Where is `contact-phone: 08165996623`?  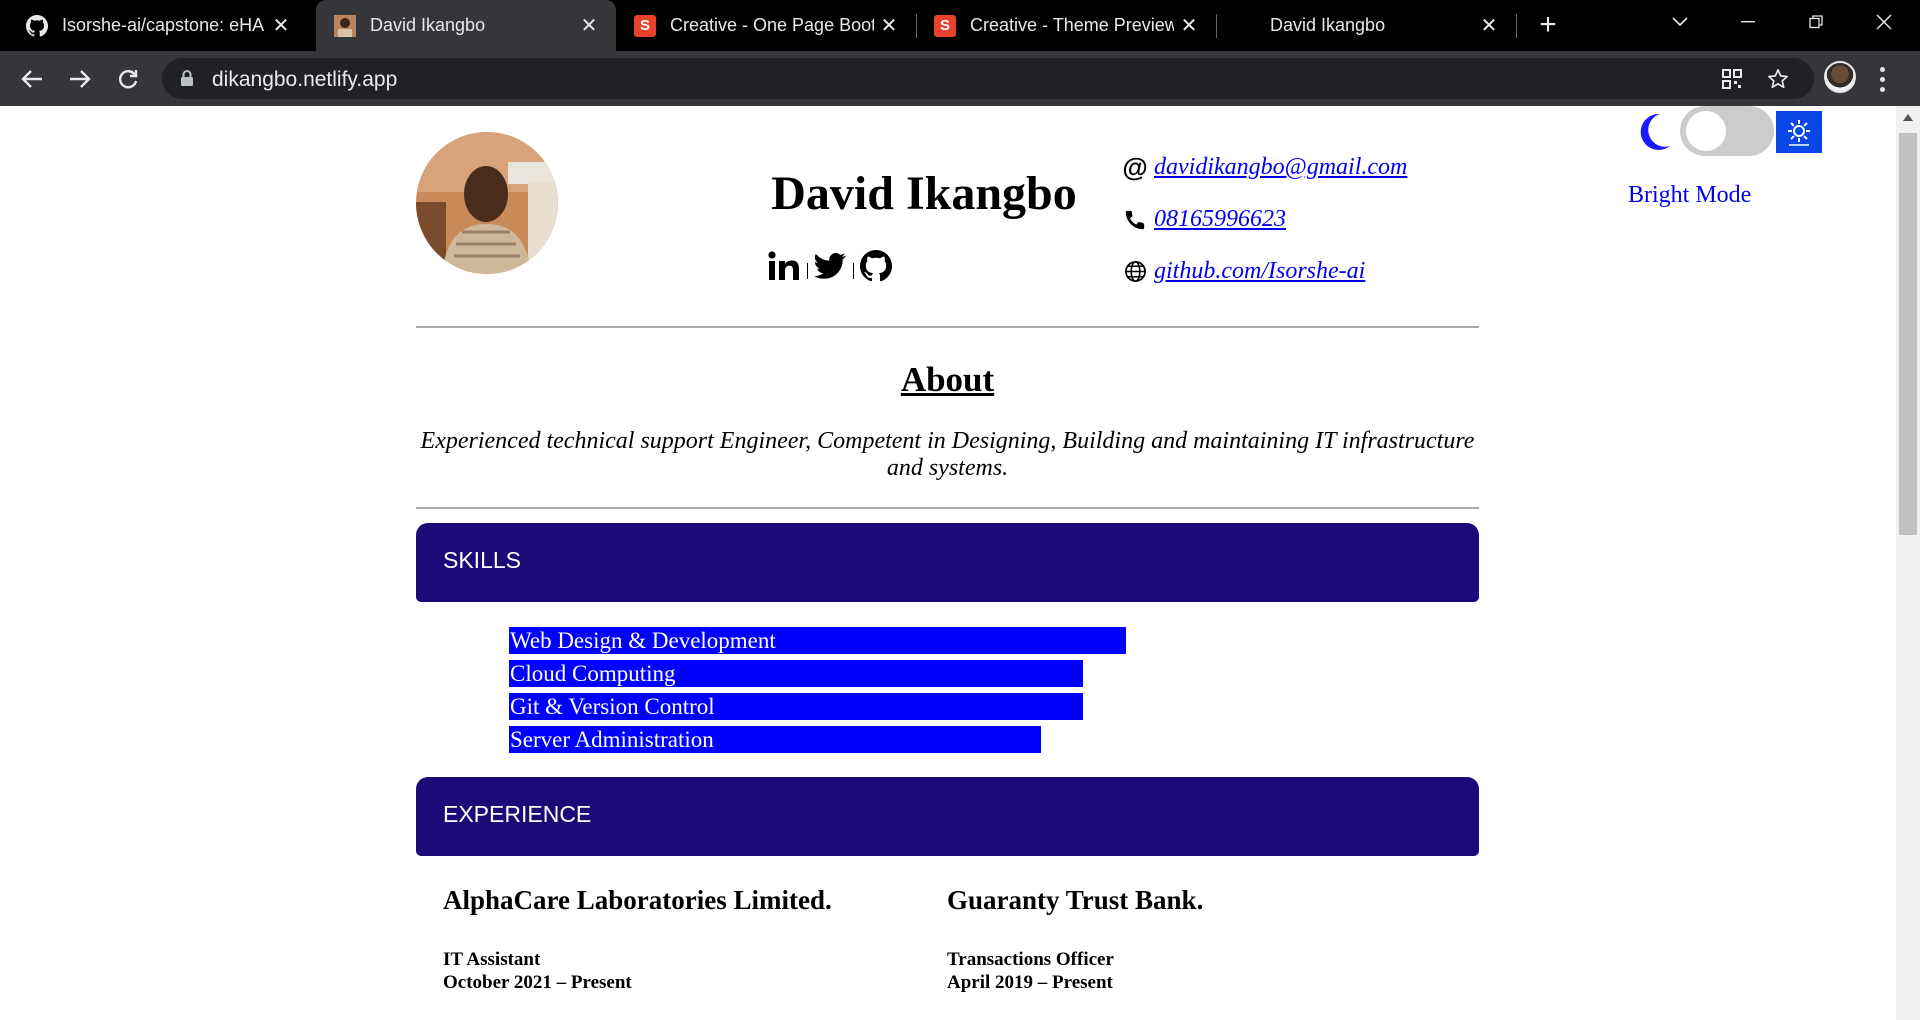 contact-phone: 08165996623 is located at coordinates (1204, 219).